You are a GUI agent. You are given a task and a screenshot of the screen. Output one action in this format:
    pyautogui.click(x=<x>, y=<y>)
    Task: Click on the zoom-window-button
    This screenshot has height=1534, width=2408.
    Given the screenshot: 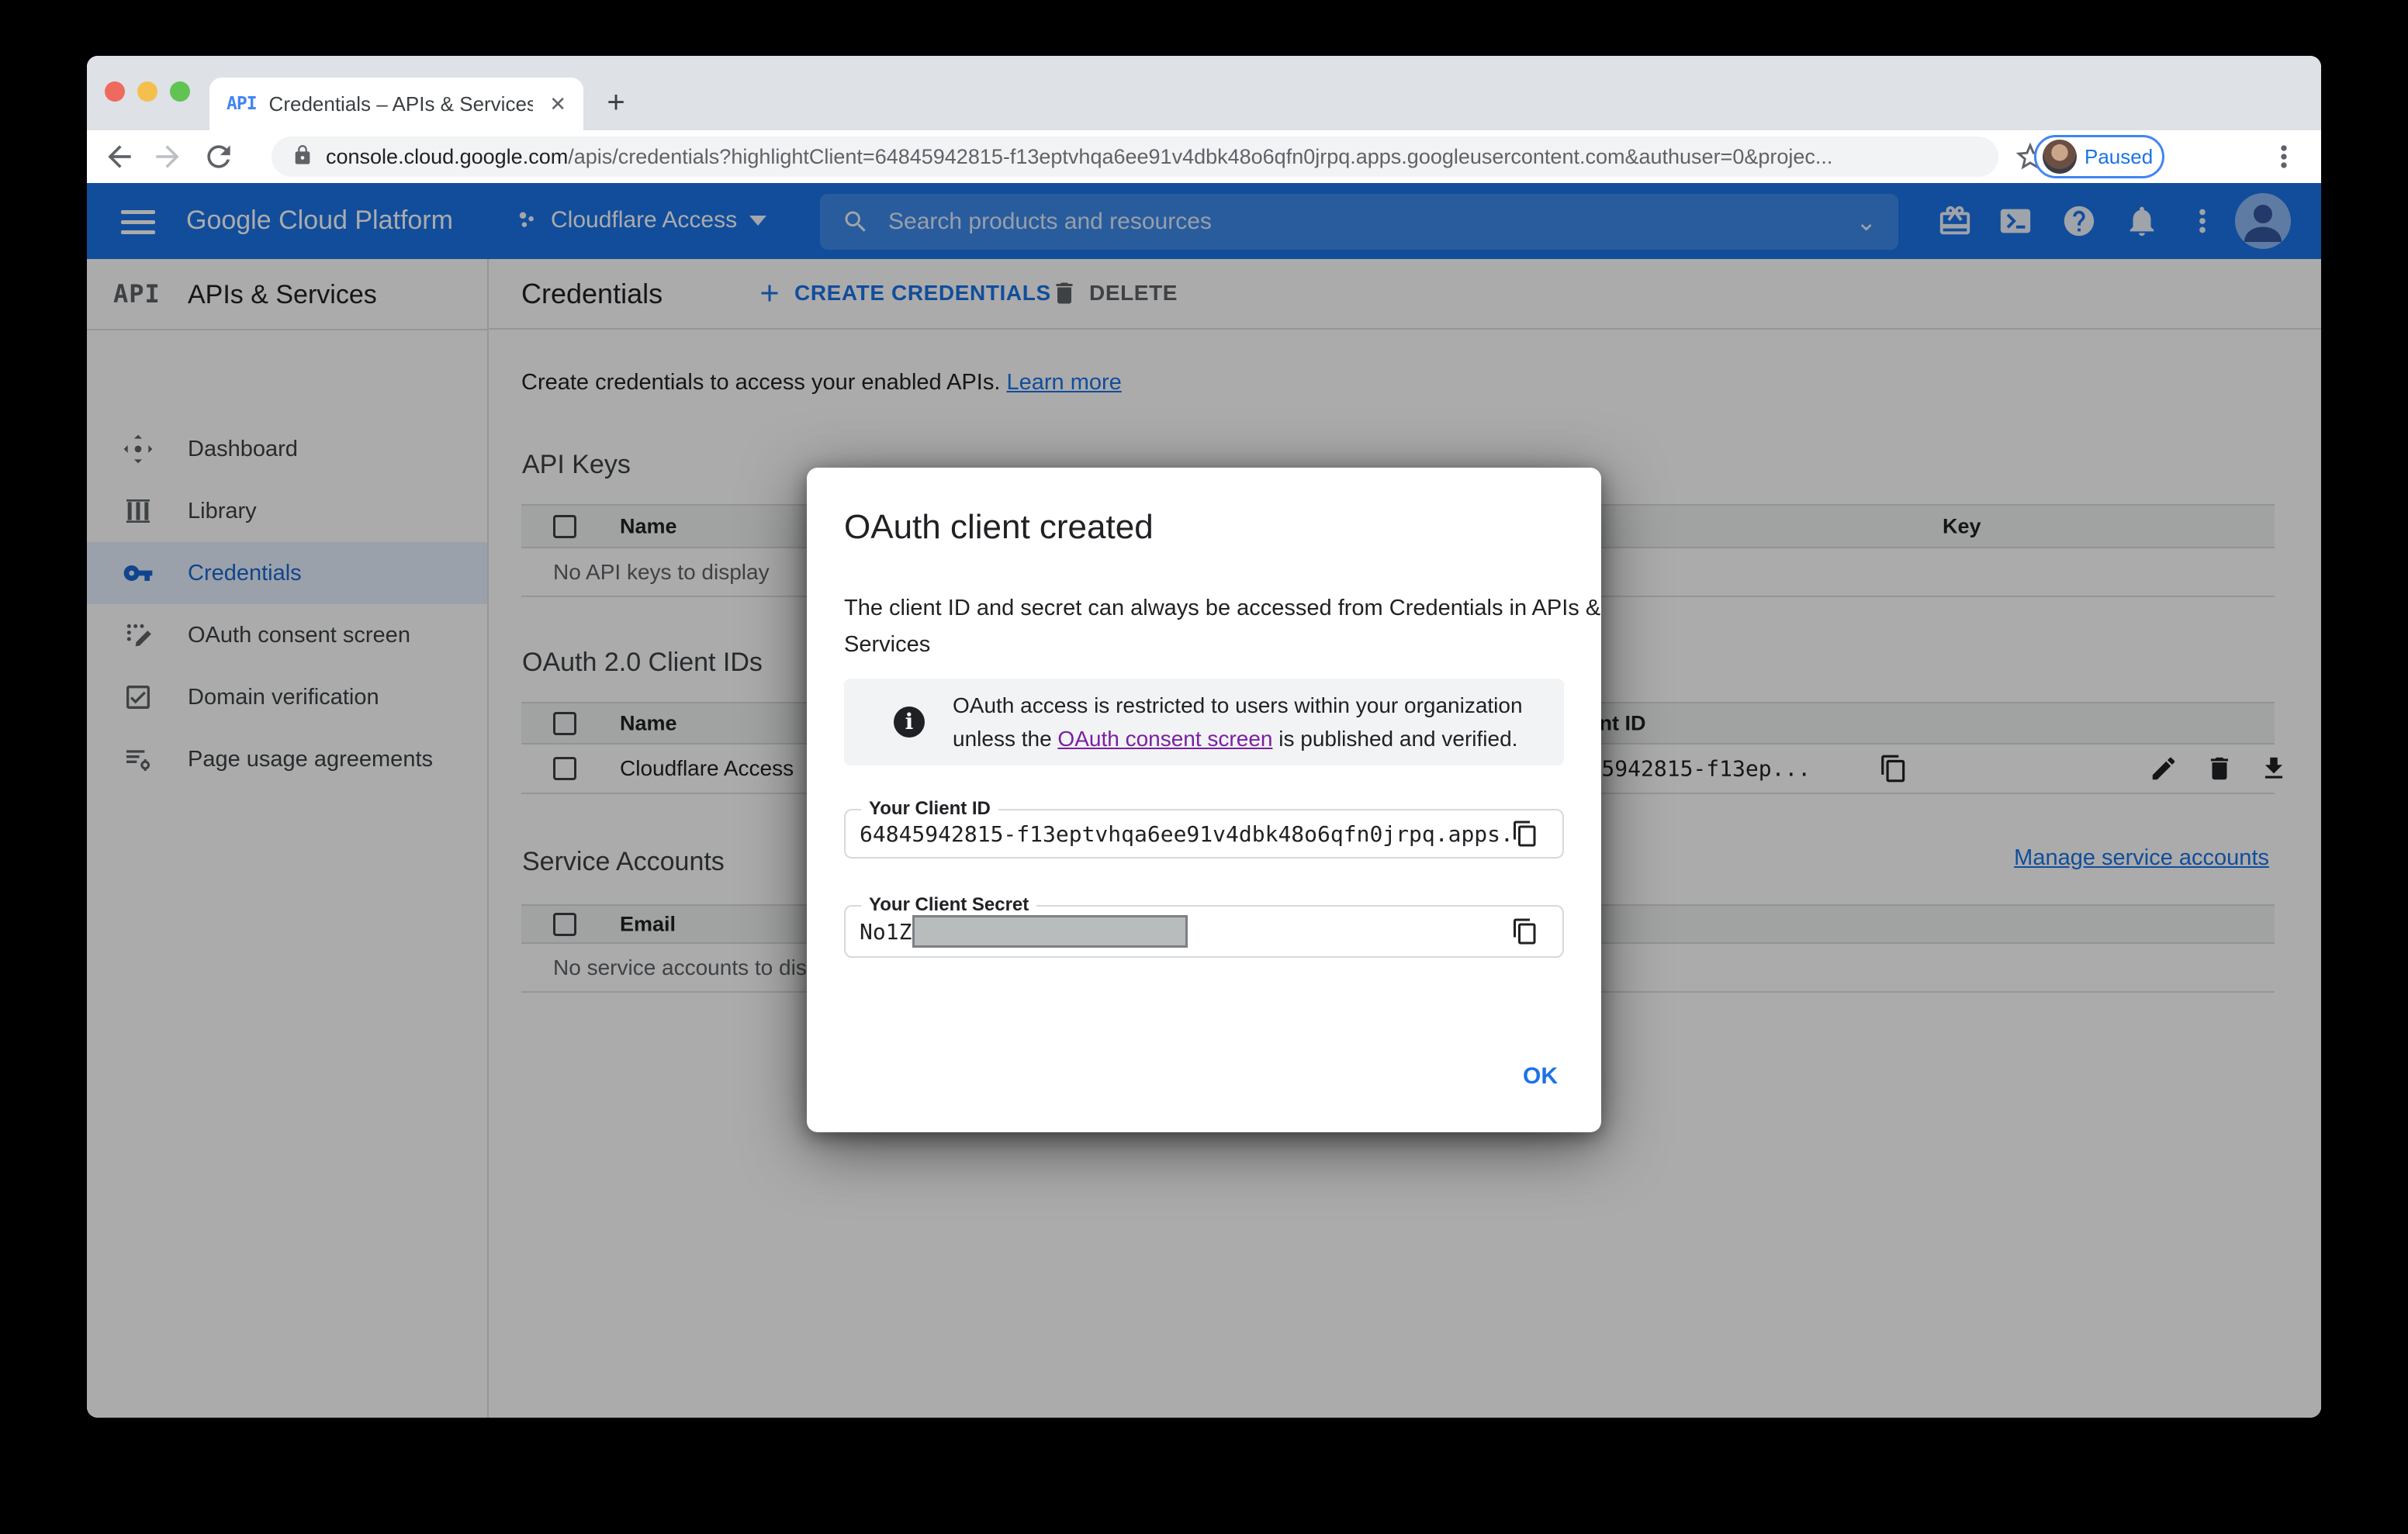 What is the action you would take?
    pyautogui.click(x=180, y=91)
    